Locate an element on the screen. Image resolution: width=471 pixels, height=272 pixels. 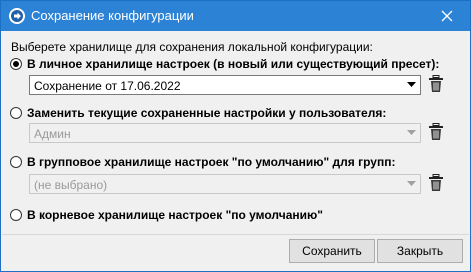
footer-separator is located at coordinates (235, 234).